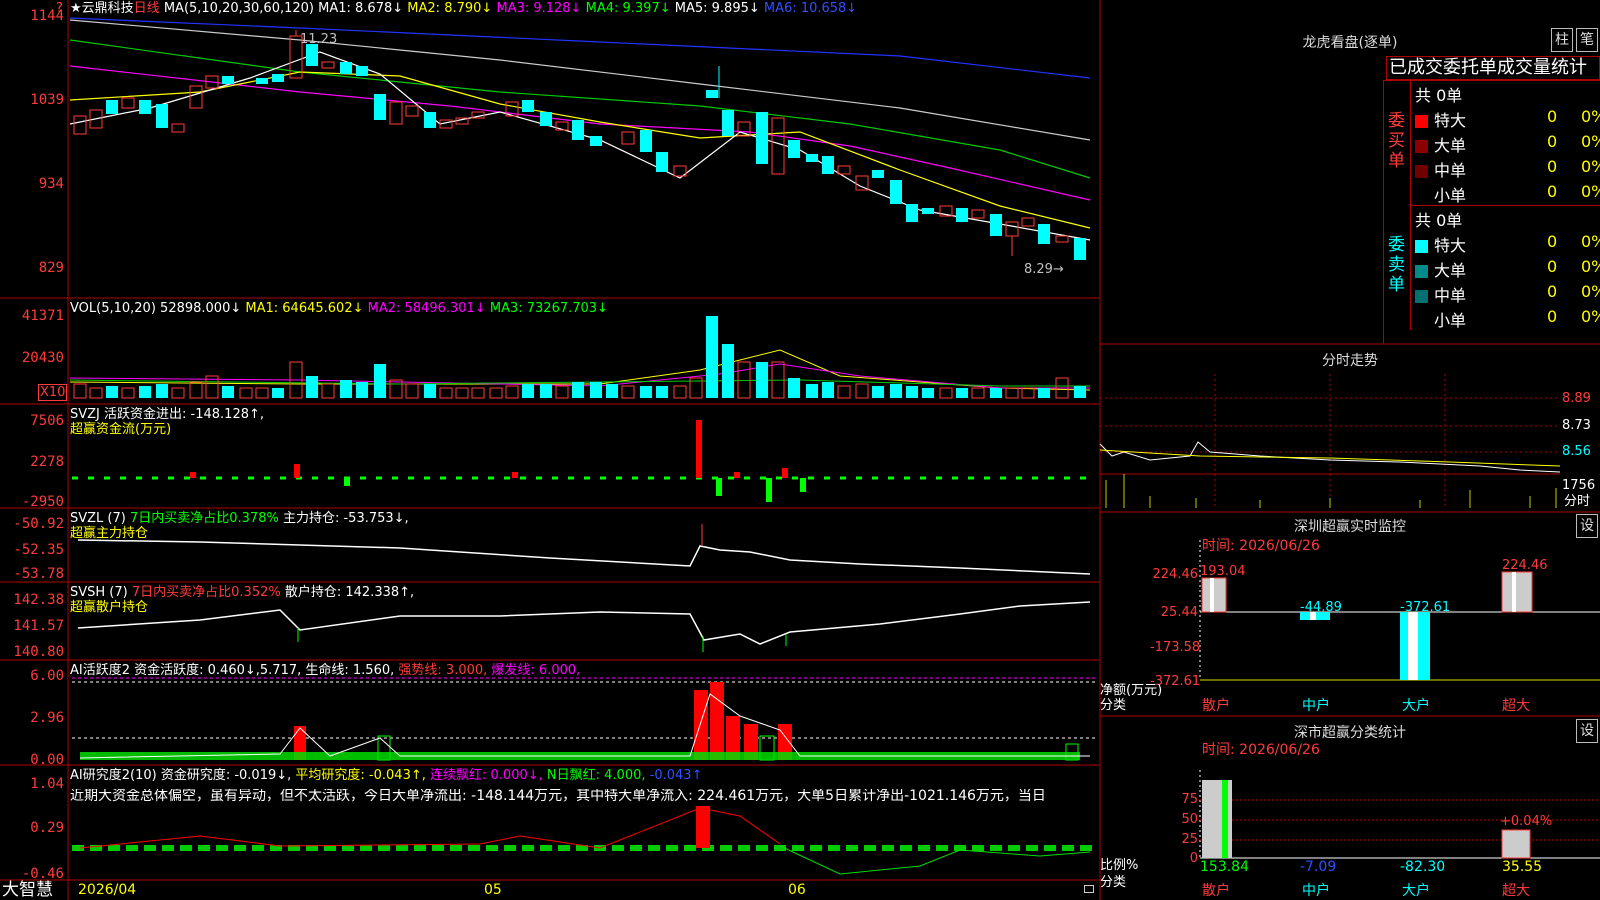 This screenshot has height=900, width=1600. I want to click on svzj-axis-tick: -2950, so click(42, 502).